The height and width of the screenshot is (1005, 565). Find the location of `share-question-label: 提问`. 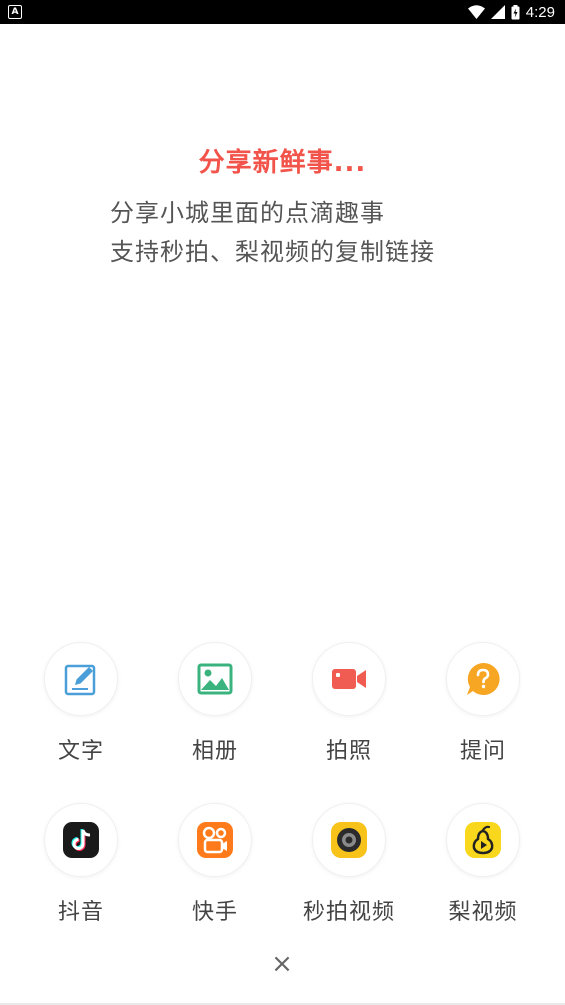

share-question-label: 提问 is located at coordinates (482, 751).